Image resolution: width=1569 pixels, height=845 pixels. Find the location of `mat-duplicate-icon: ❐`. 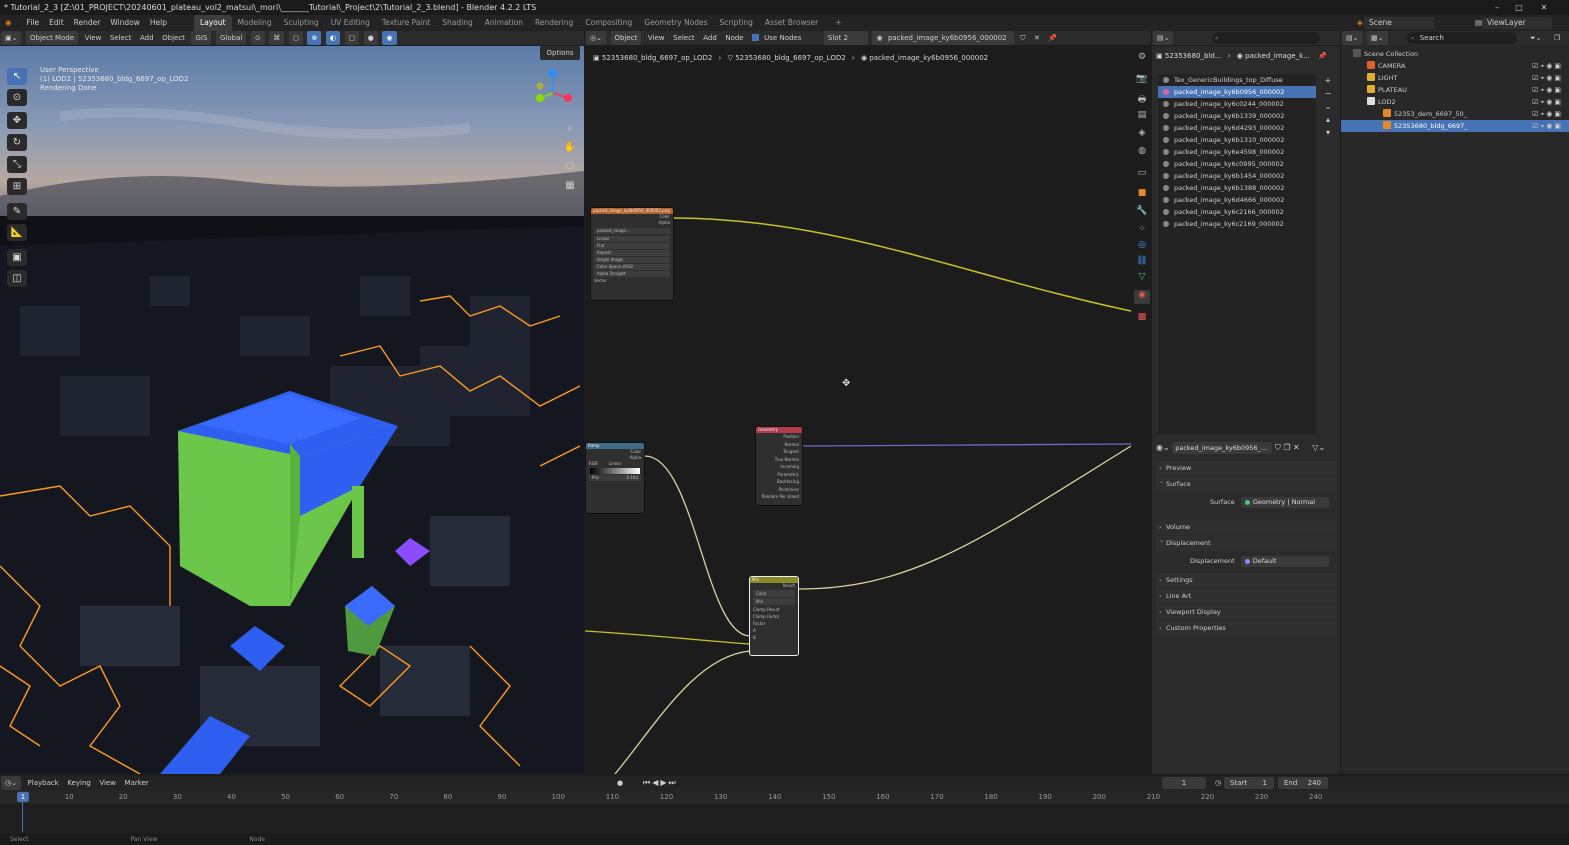

mat-duplicate-icon: ❐ is located at coordinates (1286, 447).